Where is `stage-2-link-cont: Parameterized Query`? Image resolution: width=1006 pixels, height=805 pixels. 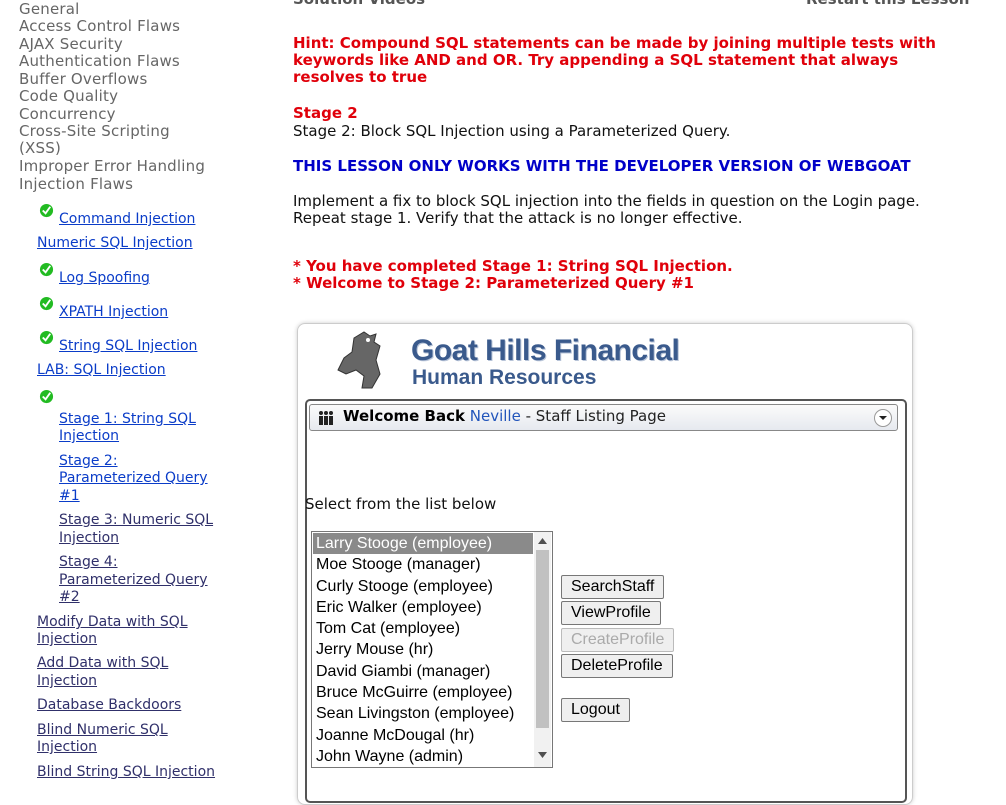
stage-2-link-cont: Parameterized Query is located at coordinates (133, 478).